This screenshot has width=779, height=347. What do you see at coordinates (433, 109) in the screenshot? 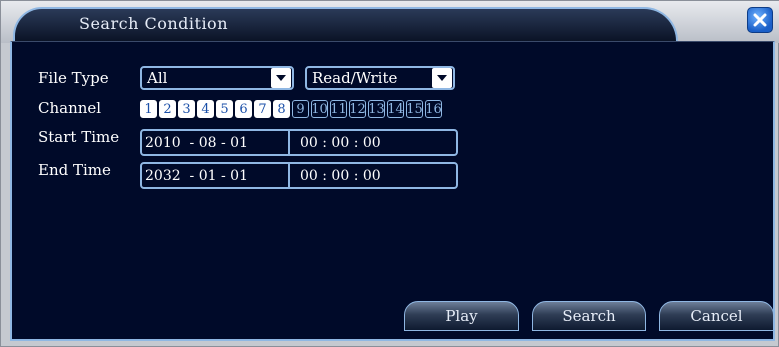
I see `channel-checkbox: 16` at bounding box center [433, 109].